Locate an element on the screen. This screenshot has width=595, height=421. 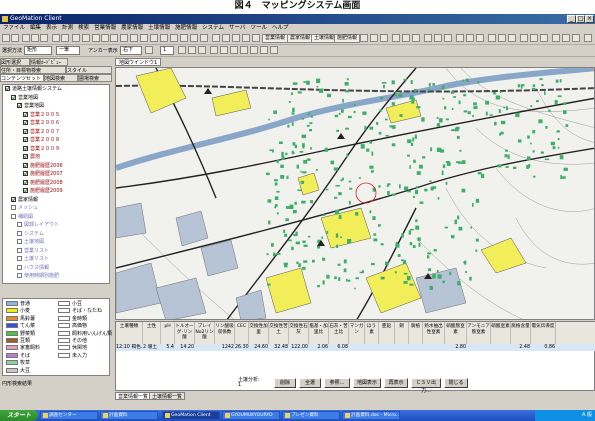
tab-style: スタイル is located at coordinates (89, 70).